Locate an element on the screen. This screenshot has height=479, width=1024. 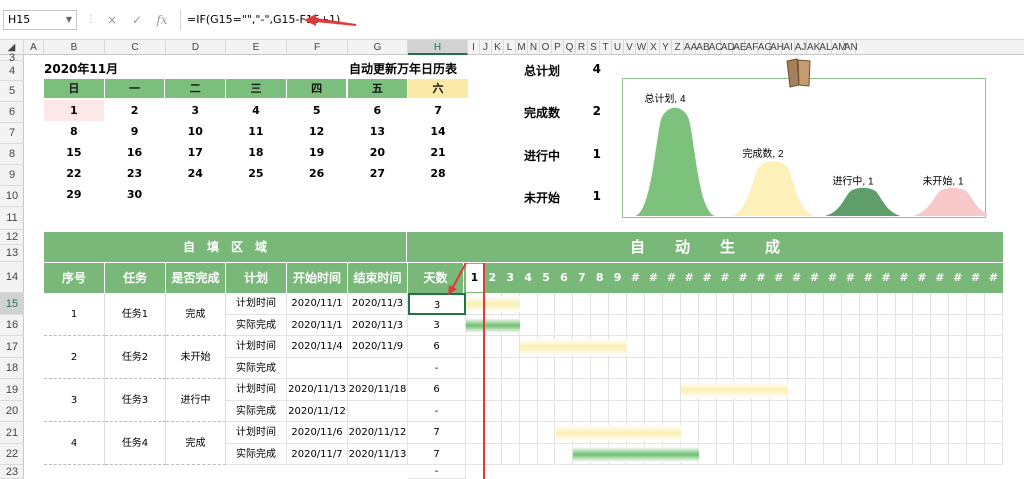
calendar-day: 4 is located at coordinates (256, 110).